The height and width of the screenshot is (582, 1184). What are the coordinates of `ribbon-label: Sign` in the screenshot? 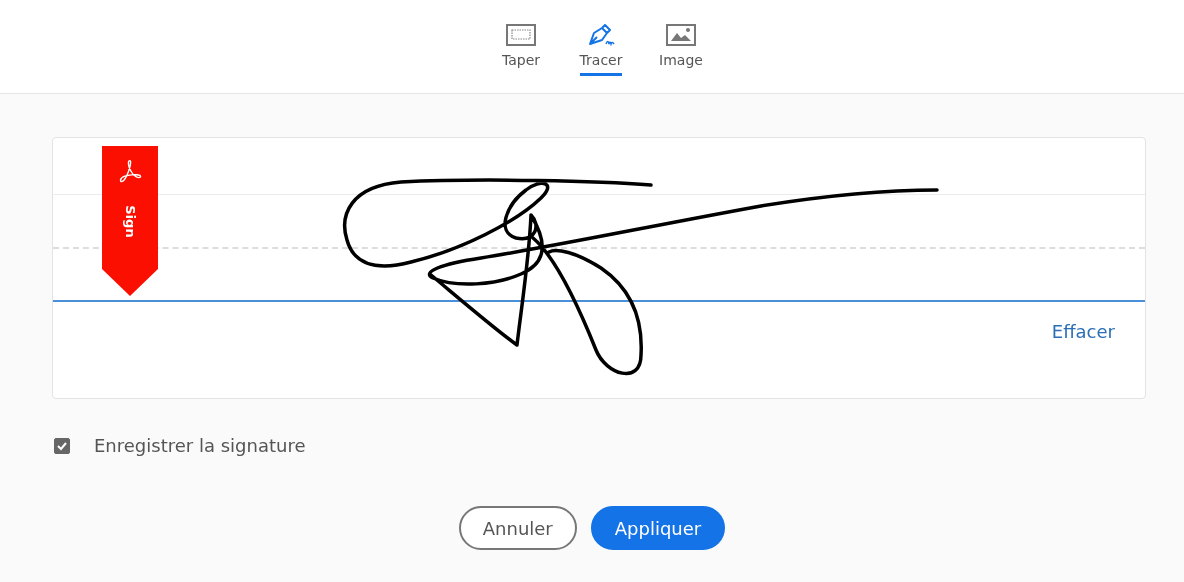 It's located at (130, 221).